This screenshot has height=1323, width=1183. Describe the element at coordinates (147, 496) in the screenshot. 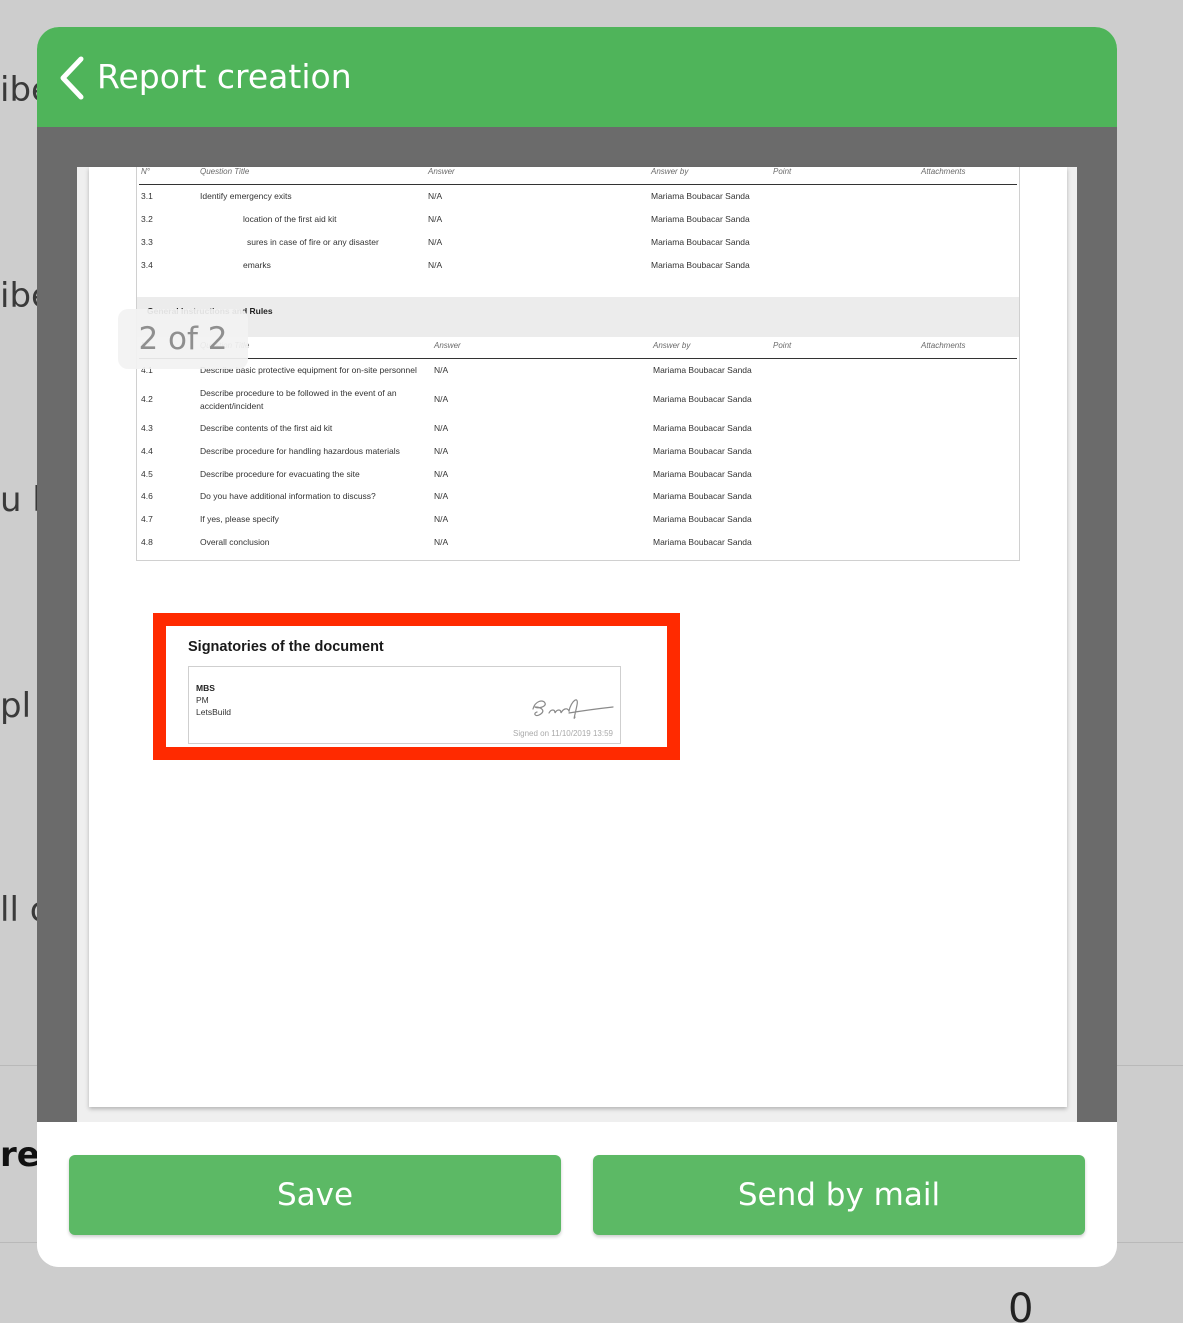

I see `row-number: 4.6` at that location.